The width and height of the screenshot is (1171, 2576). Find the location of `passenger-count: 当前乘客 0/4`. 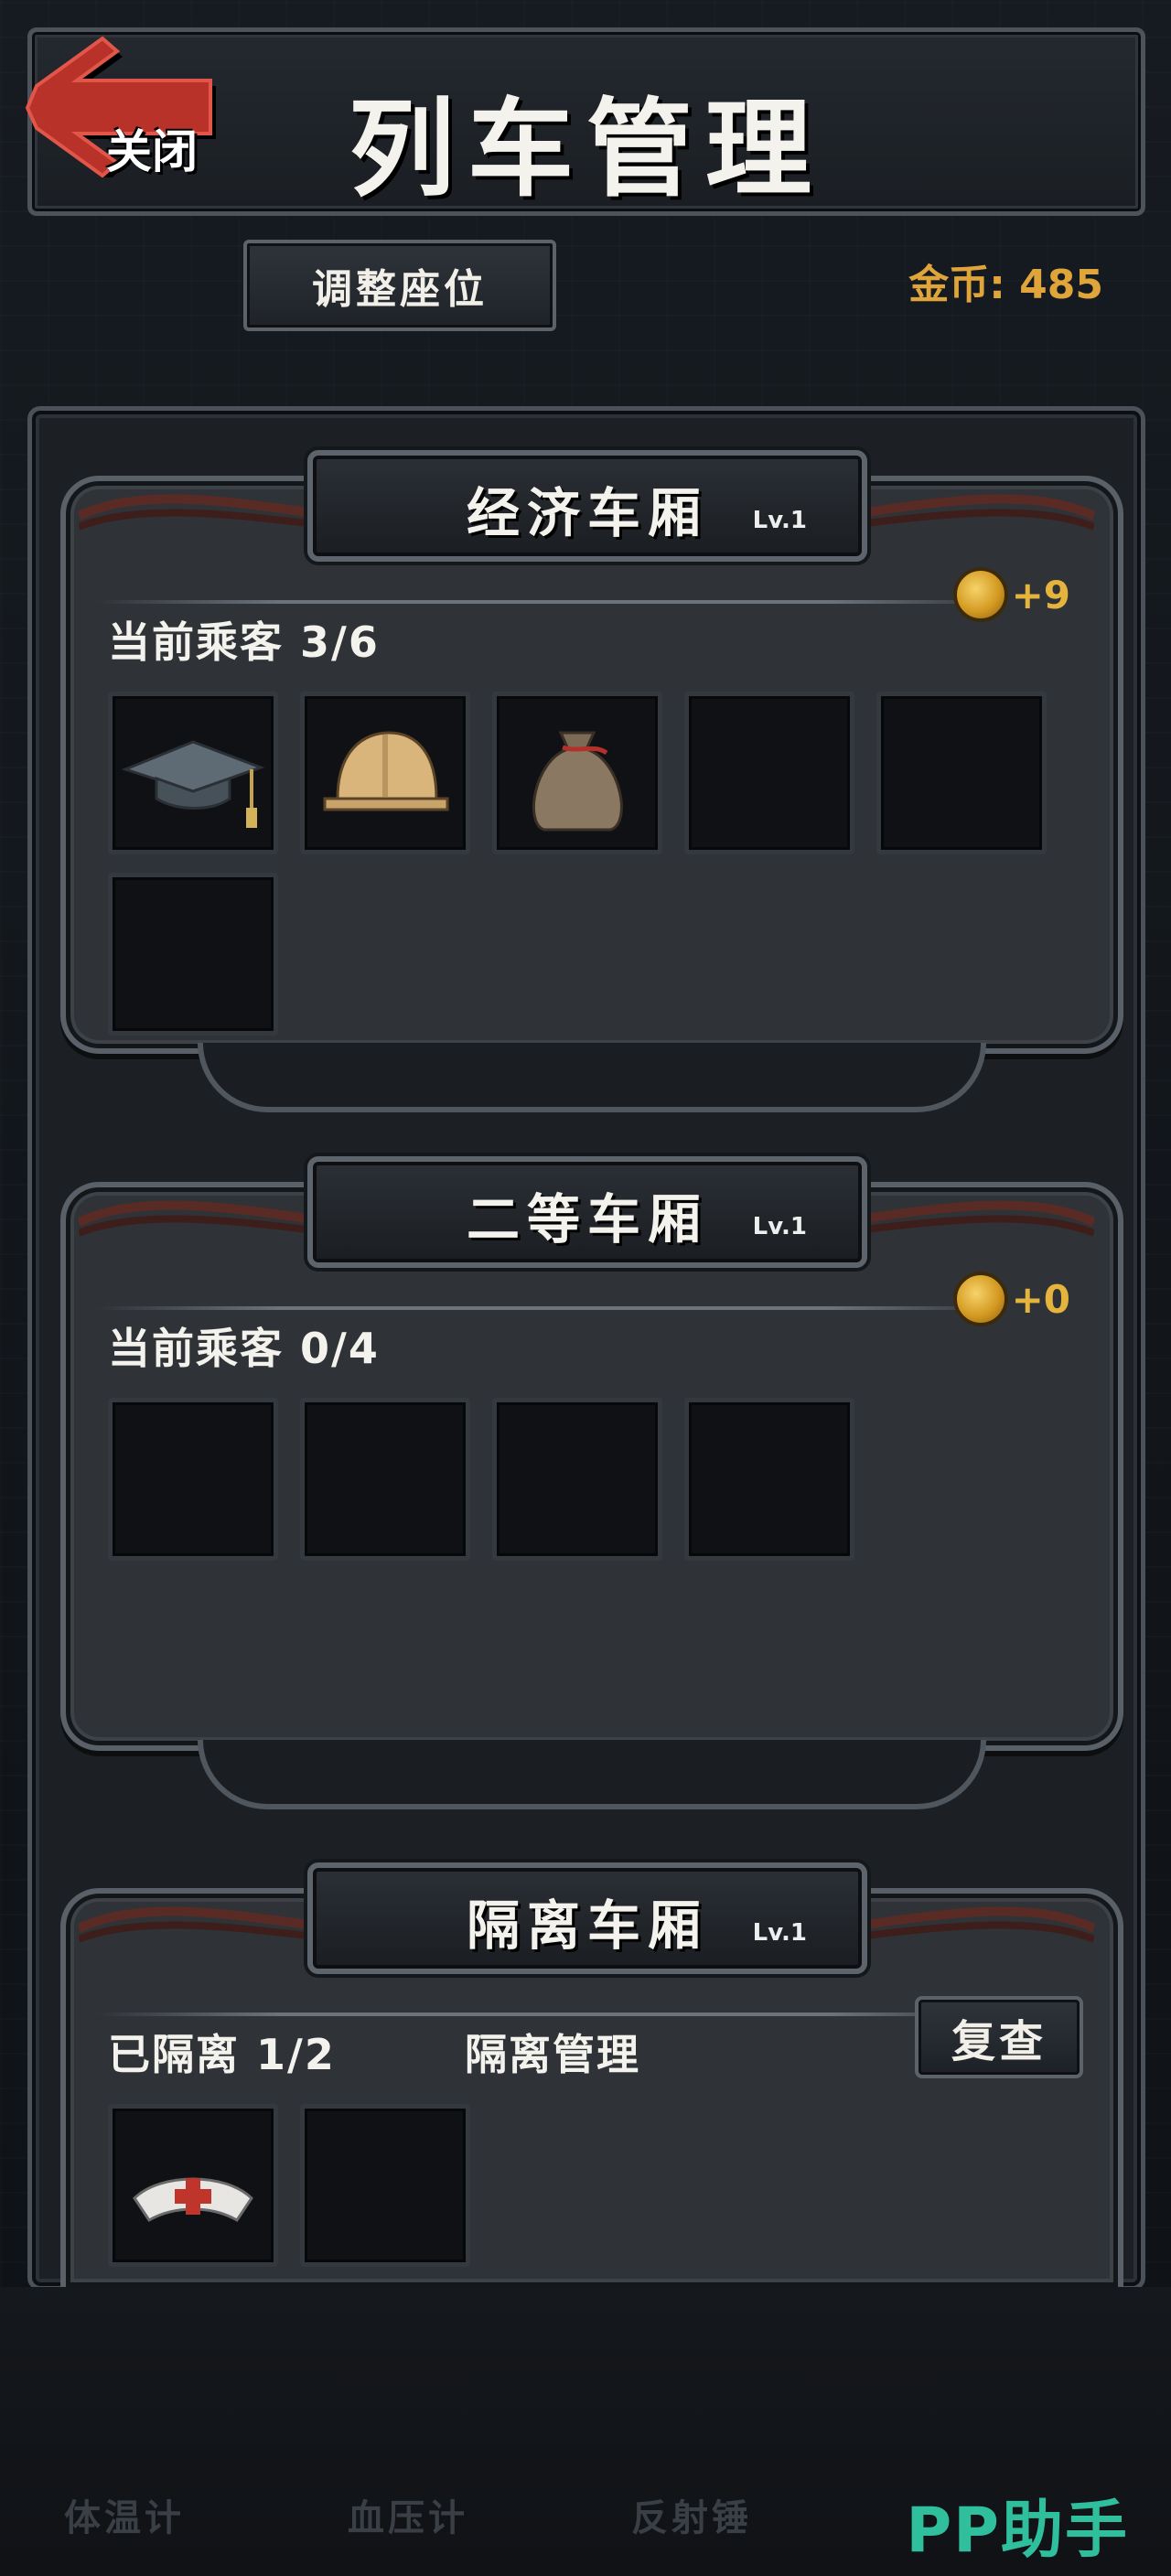

passenger-count: 当前乘客 0/4 is located at coordinates (244, 1348).